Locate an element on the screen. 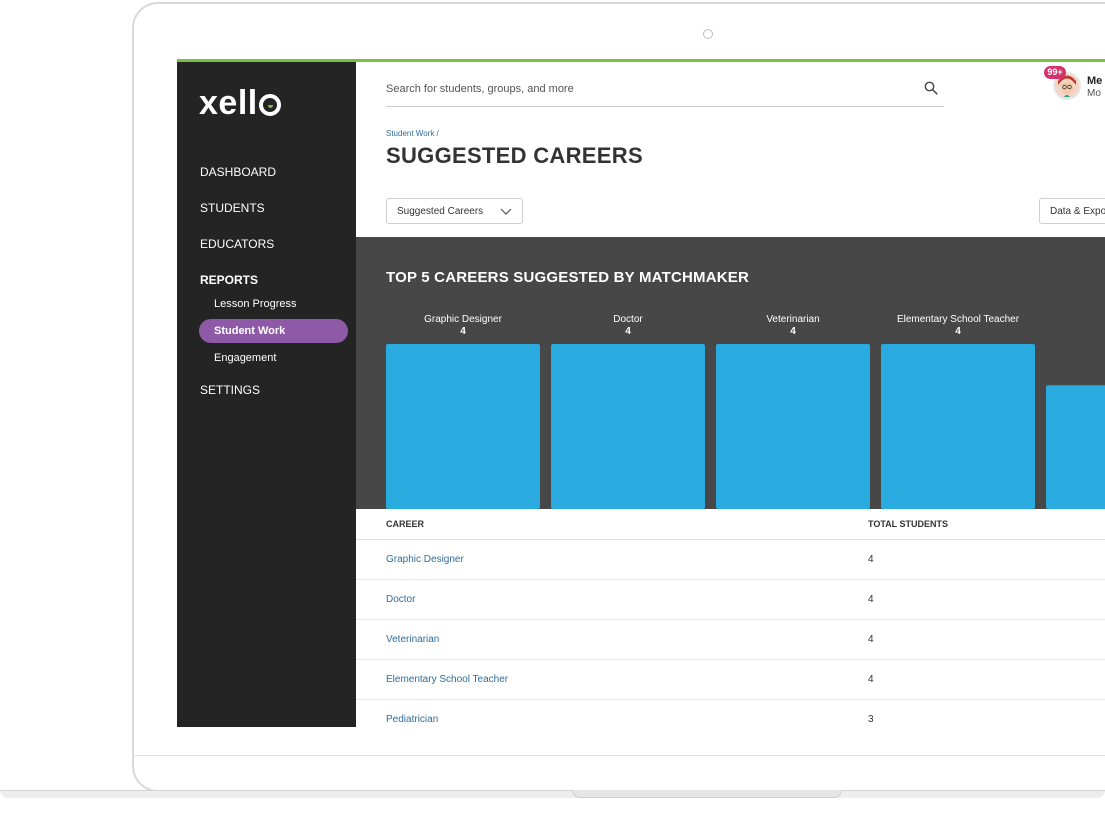  laptop-chin is located at coordinates (619, 755).